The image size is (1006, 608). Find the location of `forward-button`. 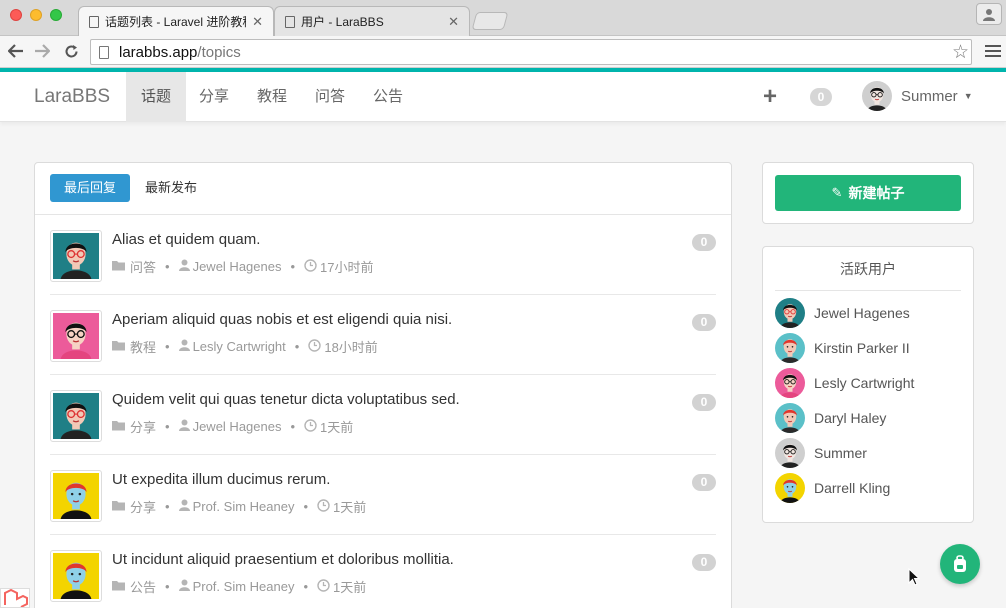

forward-button is located at coordinates (42, 51).